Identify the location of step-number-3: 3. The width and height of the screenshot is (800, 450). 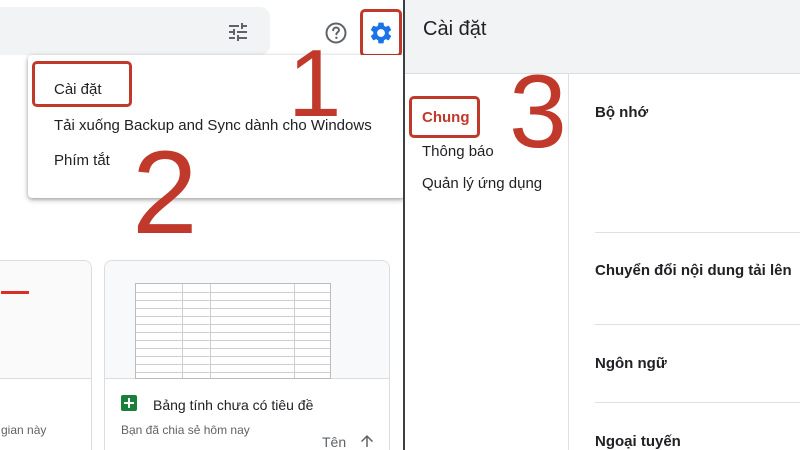
(538, 112).